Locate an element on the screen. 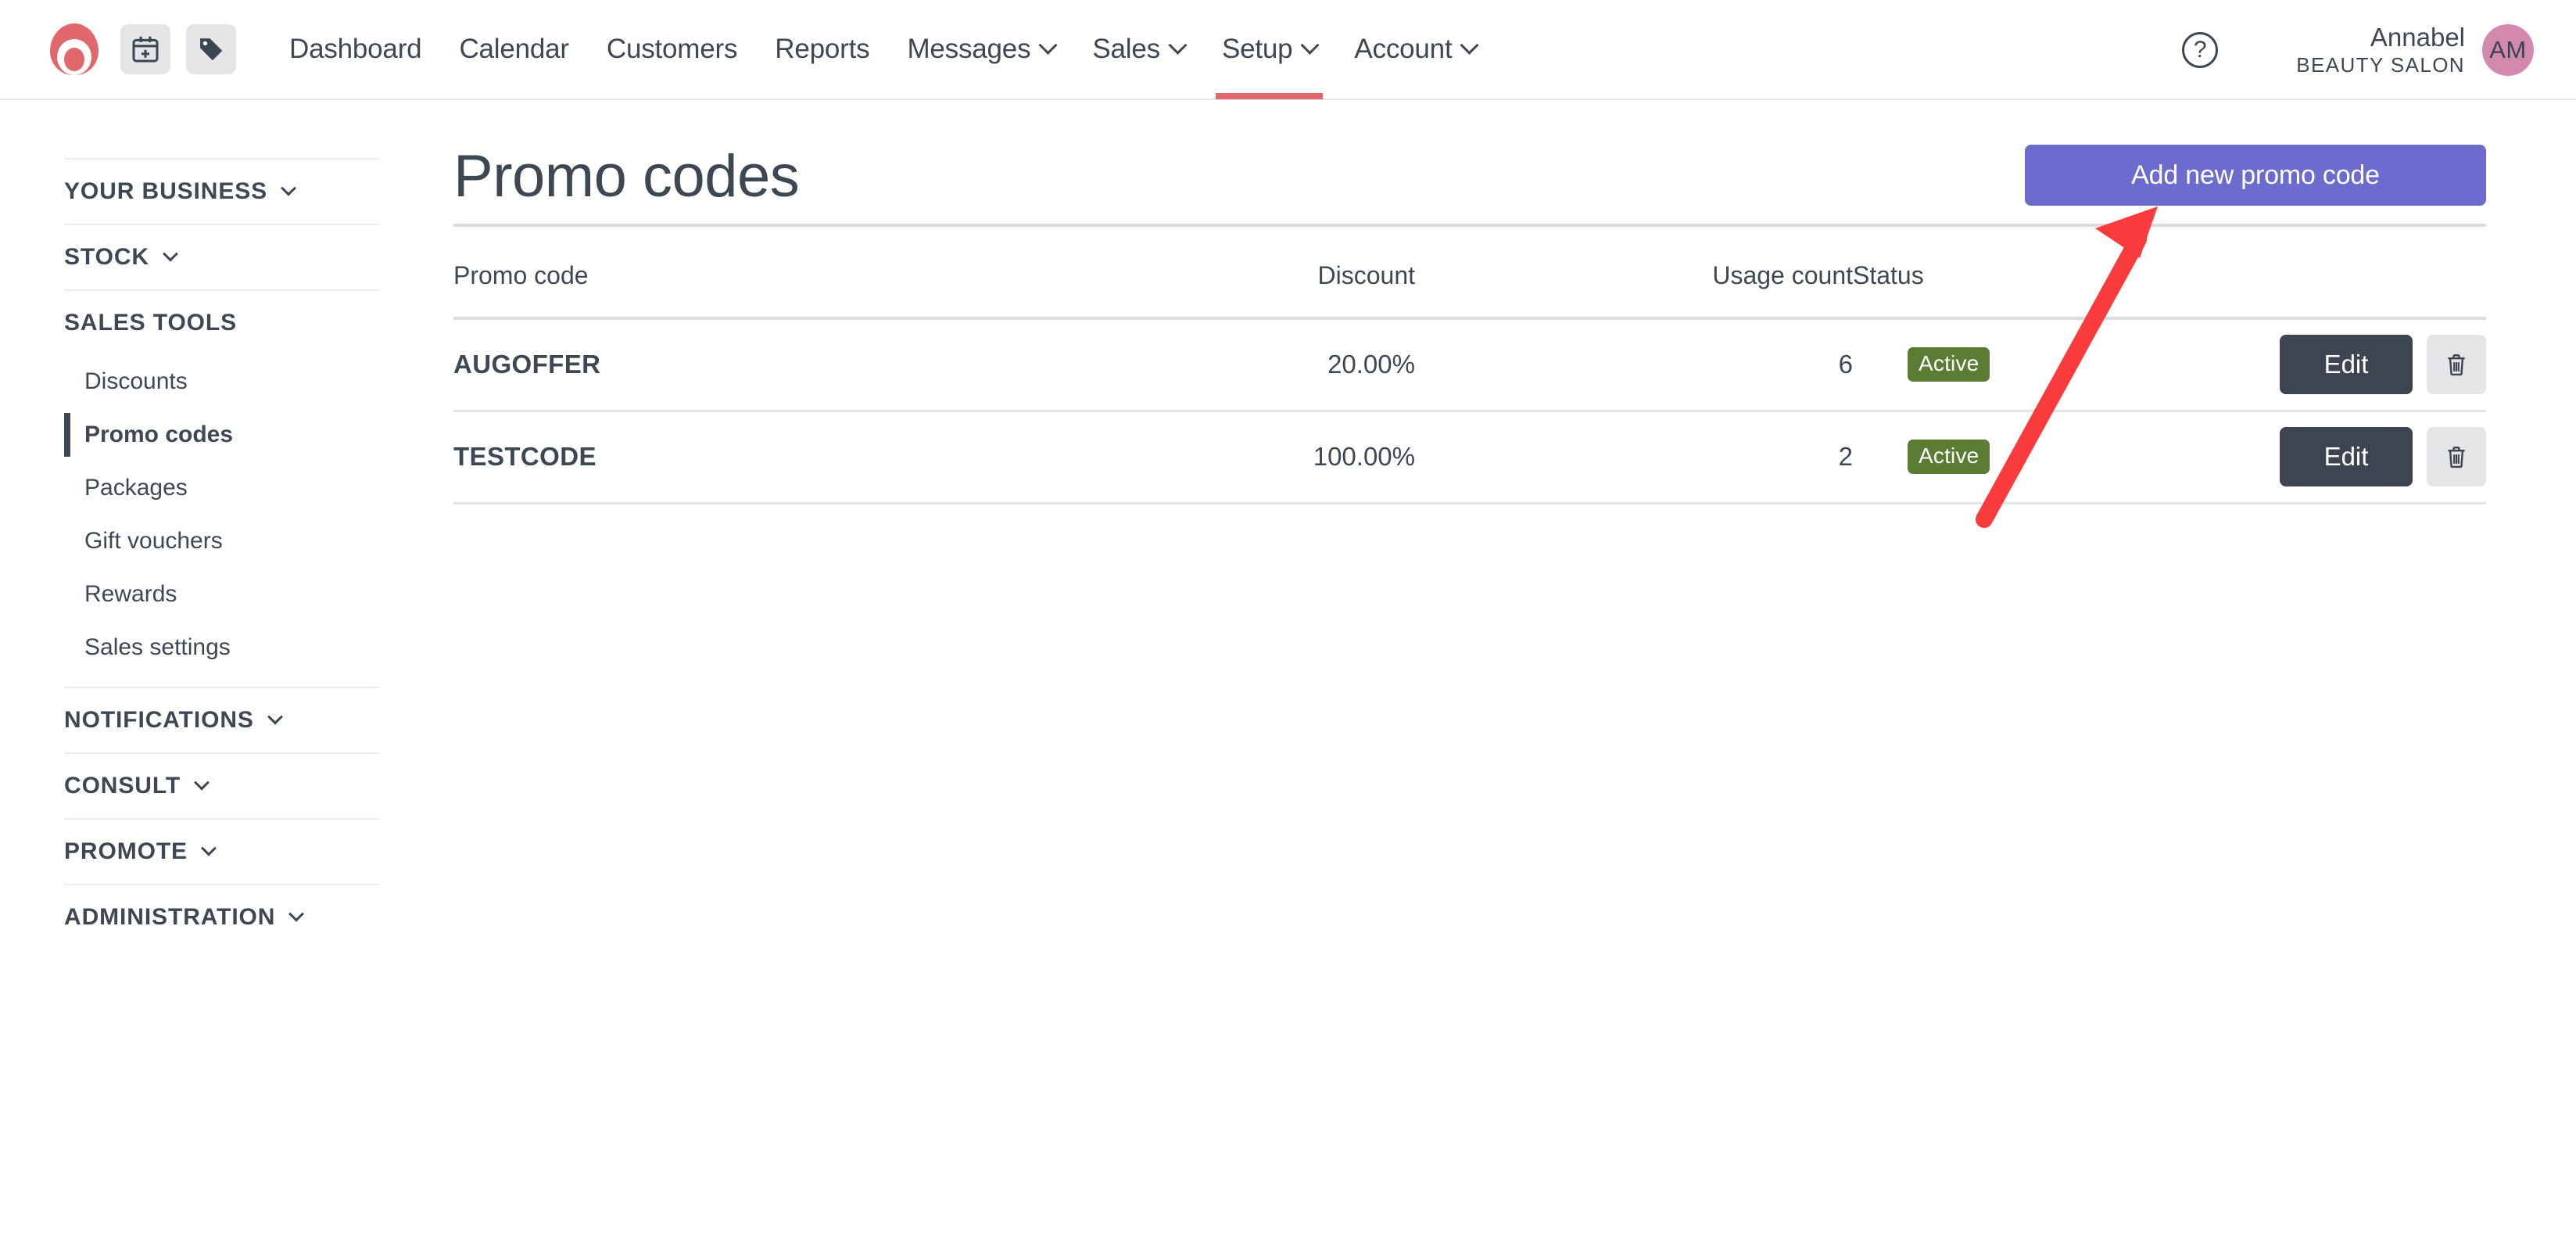 Image resolution: width=2576 pixels, height=1249 pixels. column-header-status: Status is located at coordinates (1967, 281).